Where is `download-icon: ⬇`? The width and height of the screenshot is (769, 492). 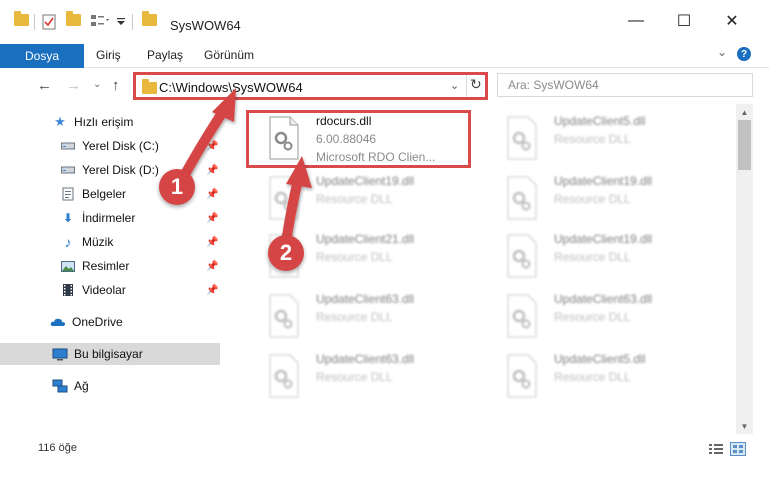 download-icon: ⬇ is located at coordinates (68, 218).